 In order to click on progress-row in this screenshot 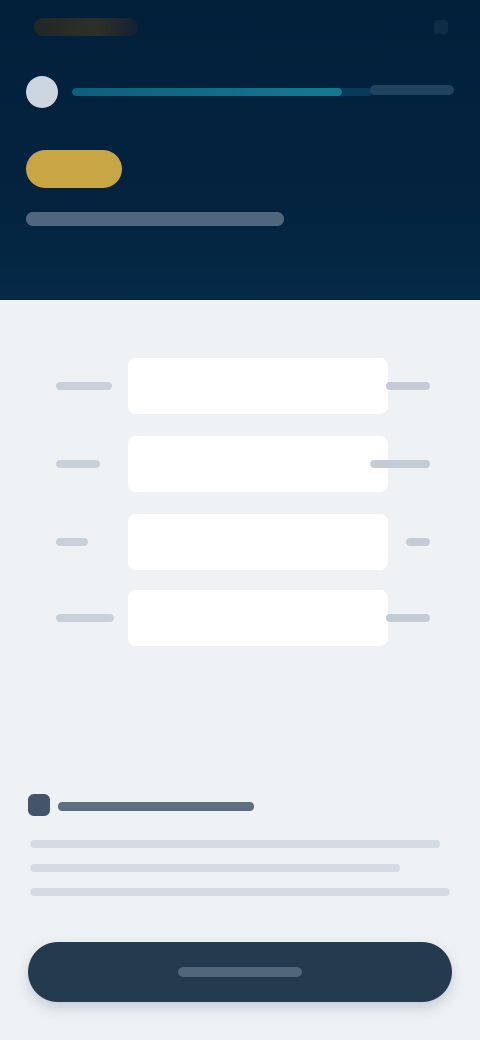, I will do `click(240, 92)`.